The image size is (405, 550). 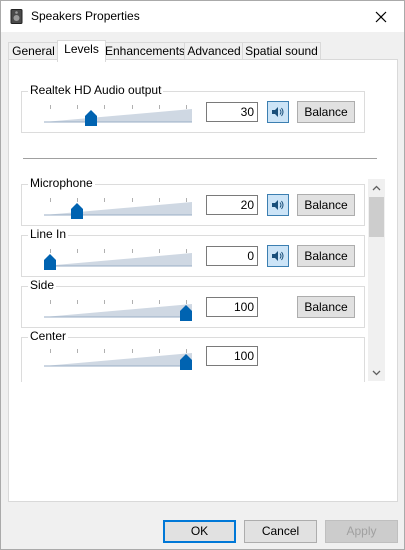 I want to click on microphone-mute-button, so click(x=278, y=205).